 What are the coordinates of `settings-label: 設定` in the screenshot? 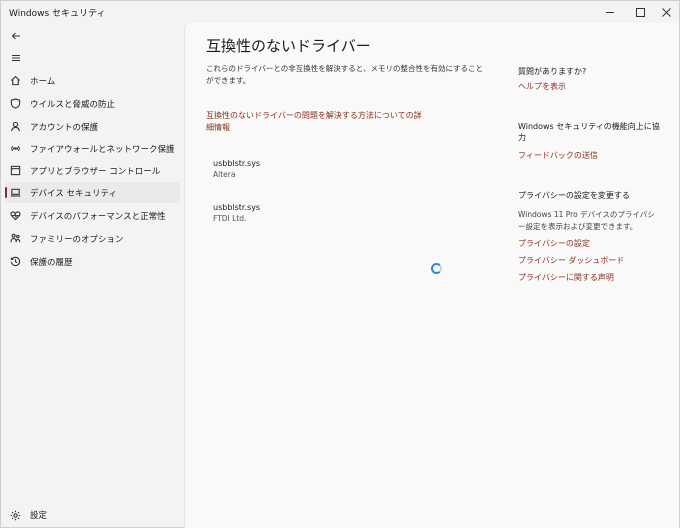 It's located at (39, 516).